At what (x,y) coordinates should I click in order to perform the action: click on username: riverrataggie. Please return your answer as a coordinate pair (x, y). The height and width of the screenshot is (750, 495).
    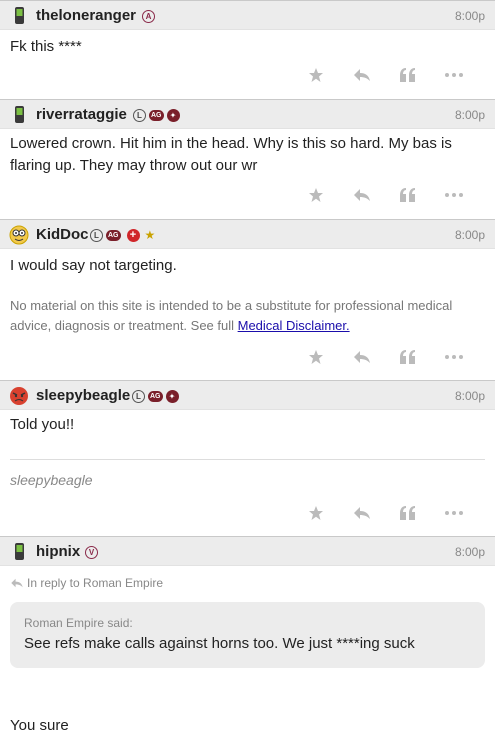
    Looking at the image, I should click on (81, 114).